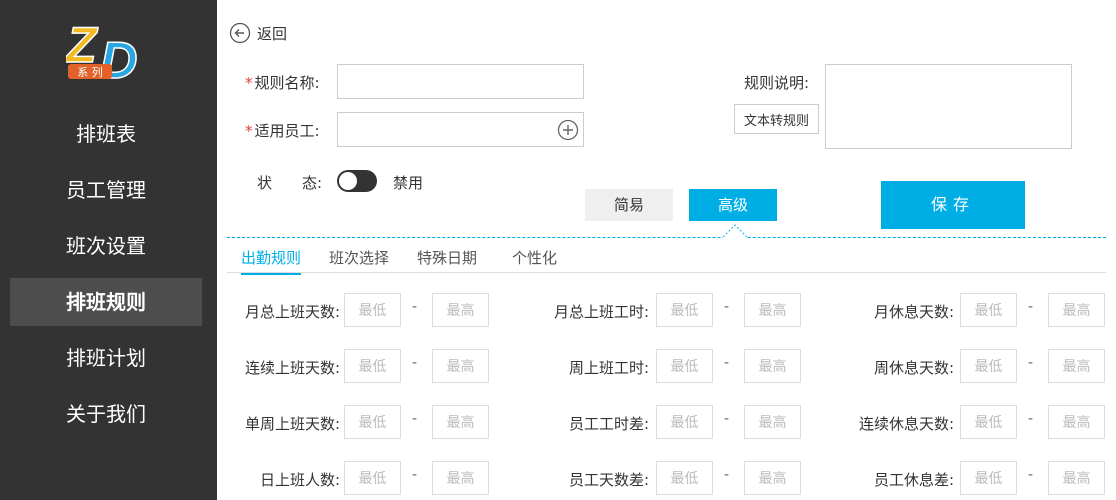 This screenshot has width=1116, height=500. What do you see at coordinates (408, 183) in the screenshot?
I see `status-text: 禁用` at bounding box center [408, 183].